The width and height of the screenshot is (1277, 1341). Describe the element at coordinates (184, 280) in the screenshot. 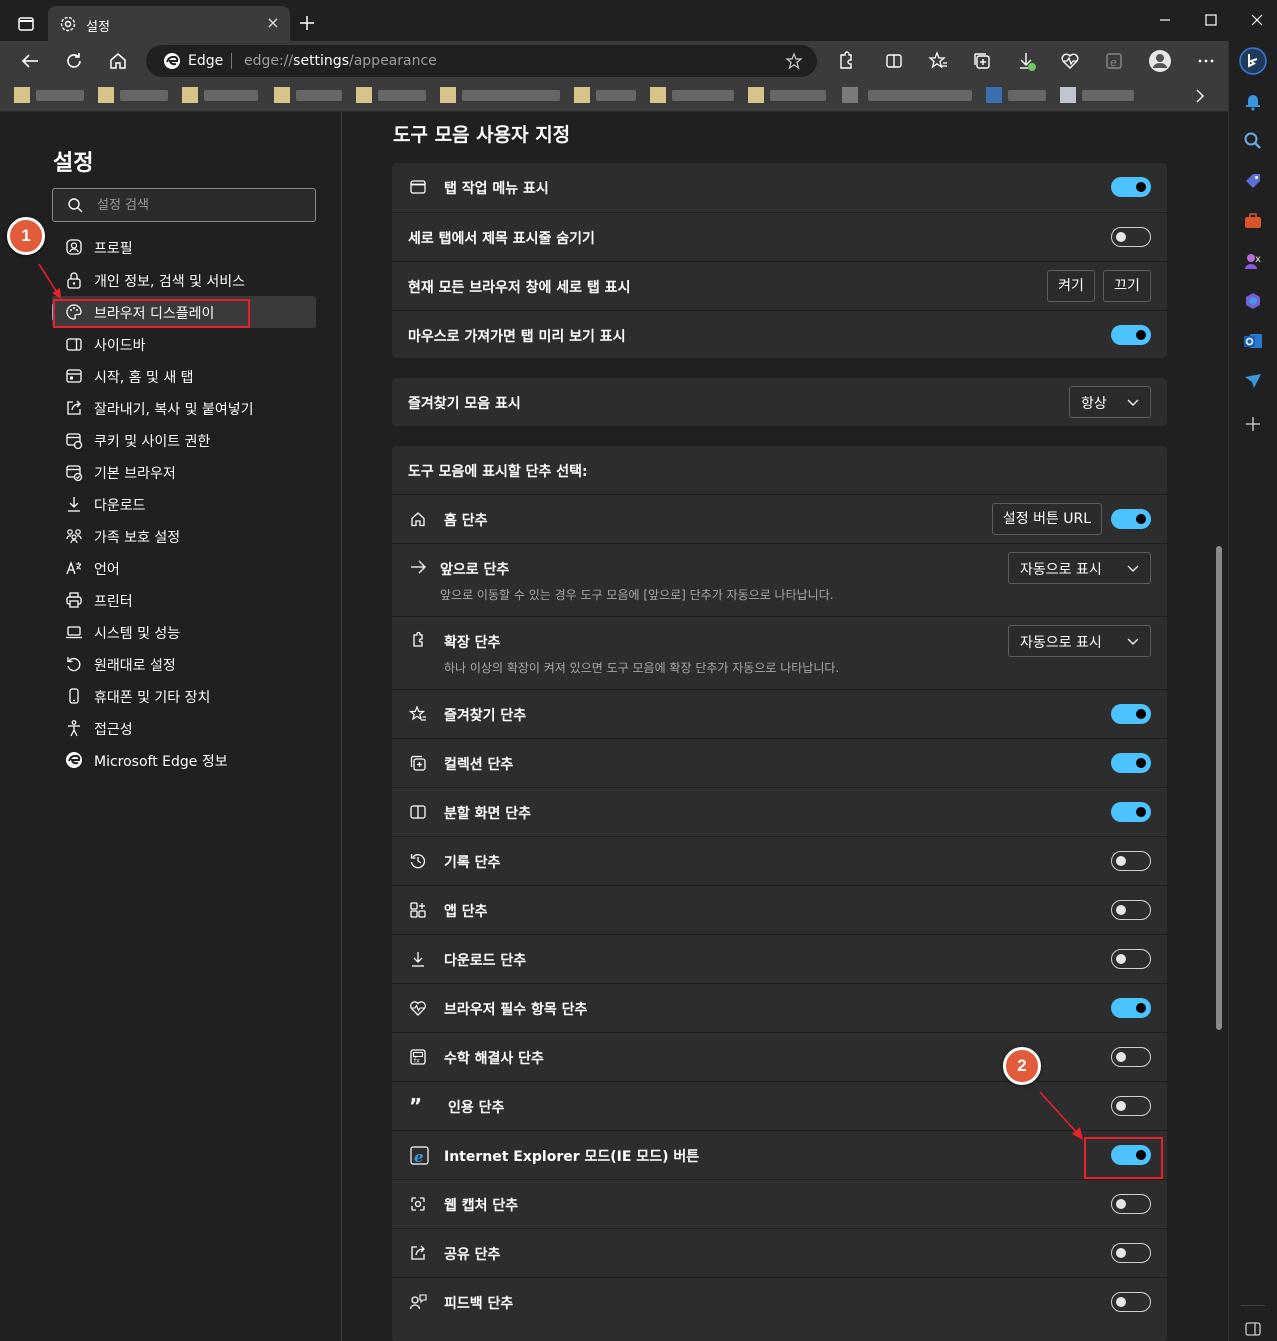

I see `nav-item-privacy: 개인 정보, 검색 및 서비스` at that location.